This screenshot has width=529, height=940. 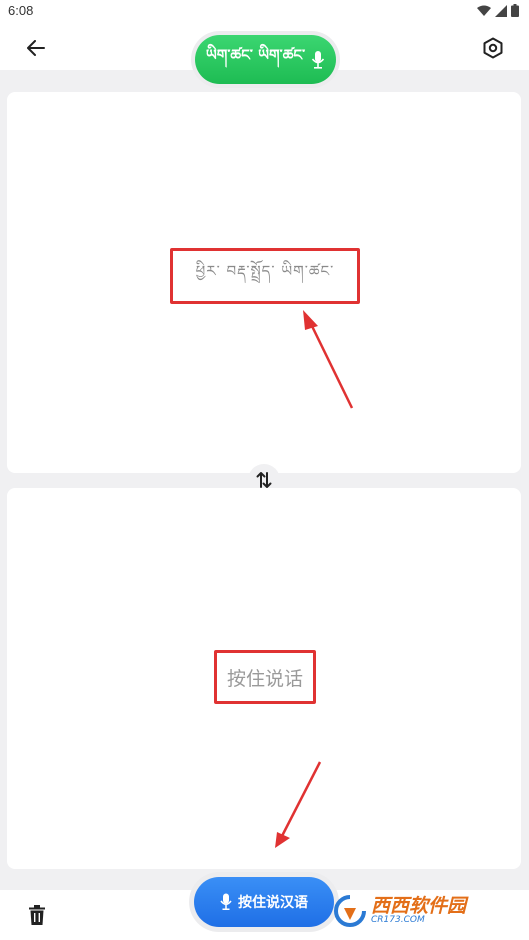 What do you see at coordinates (265, 276) in the screenshot?
I see `highlight-box-top` at bounding box center [265, 276].